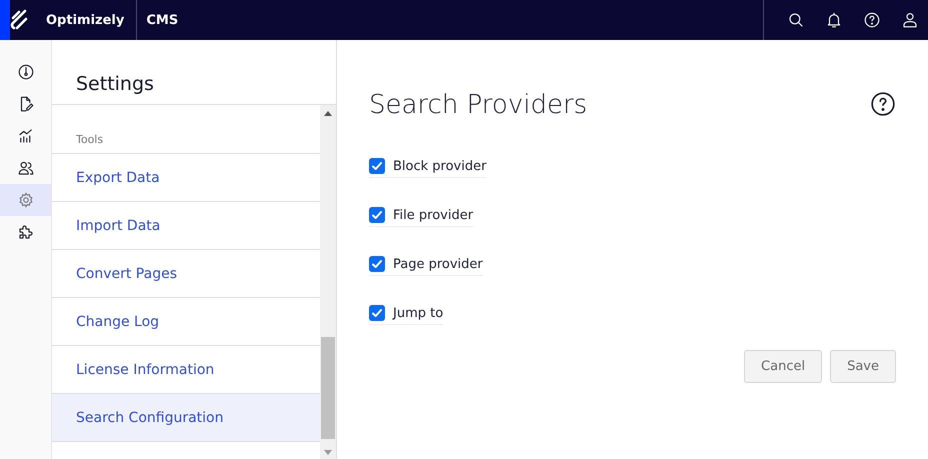  Describe the element at coordinates (910, 20) in the screenshot. I see `user-icon` at that location.